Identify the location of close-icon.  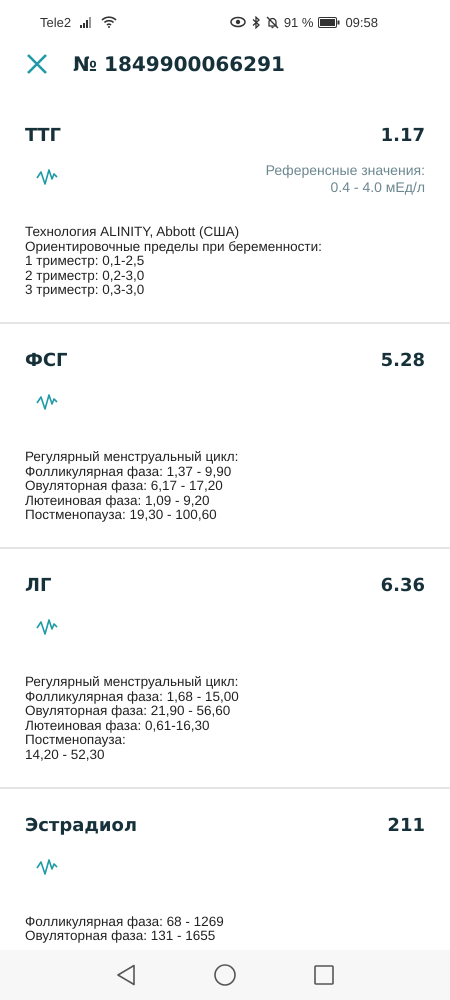
(37, 64).